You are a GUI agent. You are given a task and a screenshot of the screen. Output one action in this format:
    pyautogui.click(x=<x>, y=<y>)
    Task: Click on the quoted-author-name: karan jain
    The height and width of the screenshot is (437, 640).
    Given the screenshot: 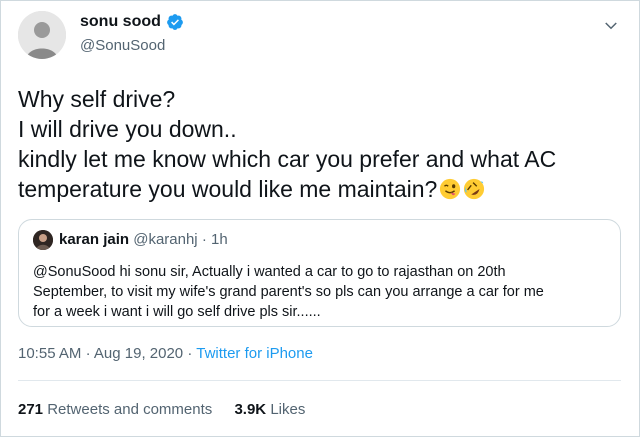 What is the action you would take?
    pyautogui.click(x=94, y=239)
    